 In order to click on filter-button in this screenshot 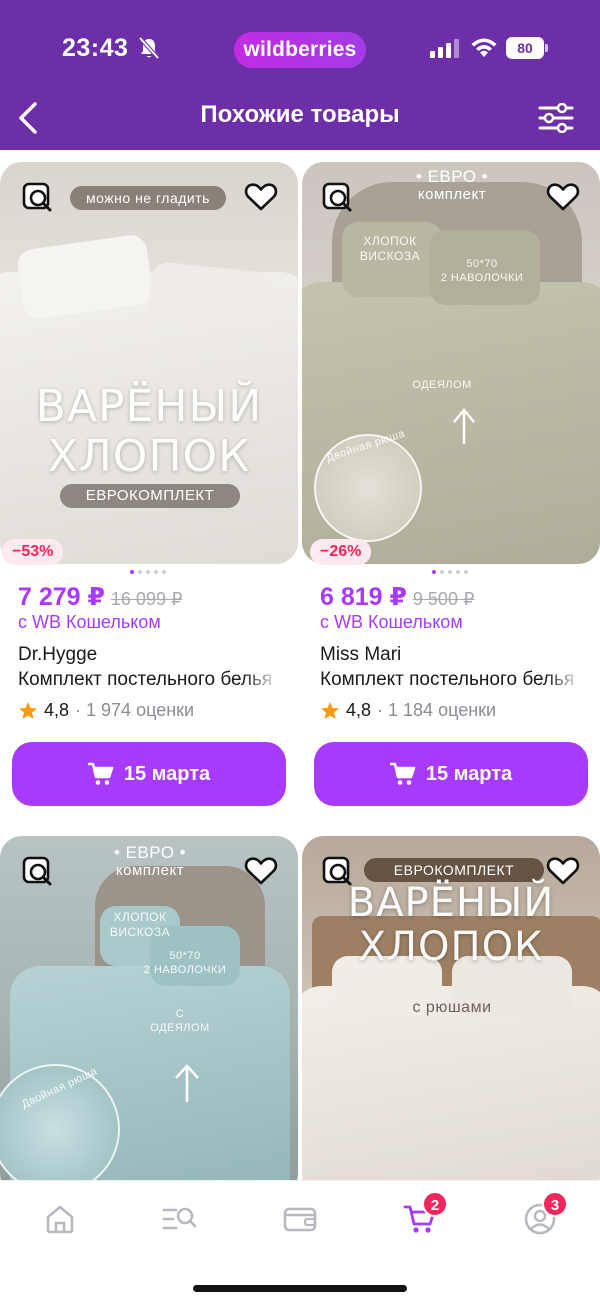, I will do `click(556, 118)`.